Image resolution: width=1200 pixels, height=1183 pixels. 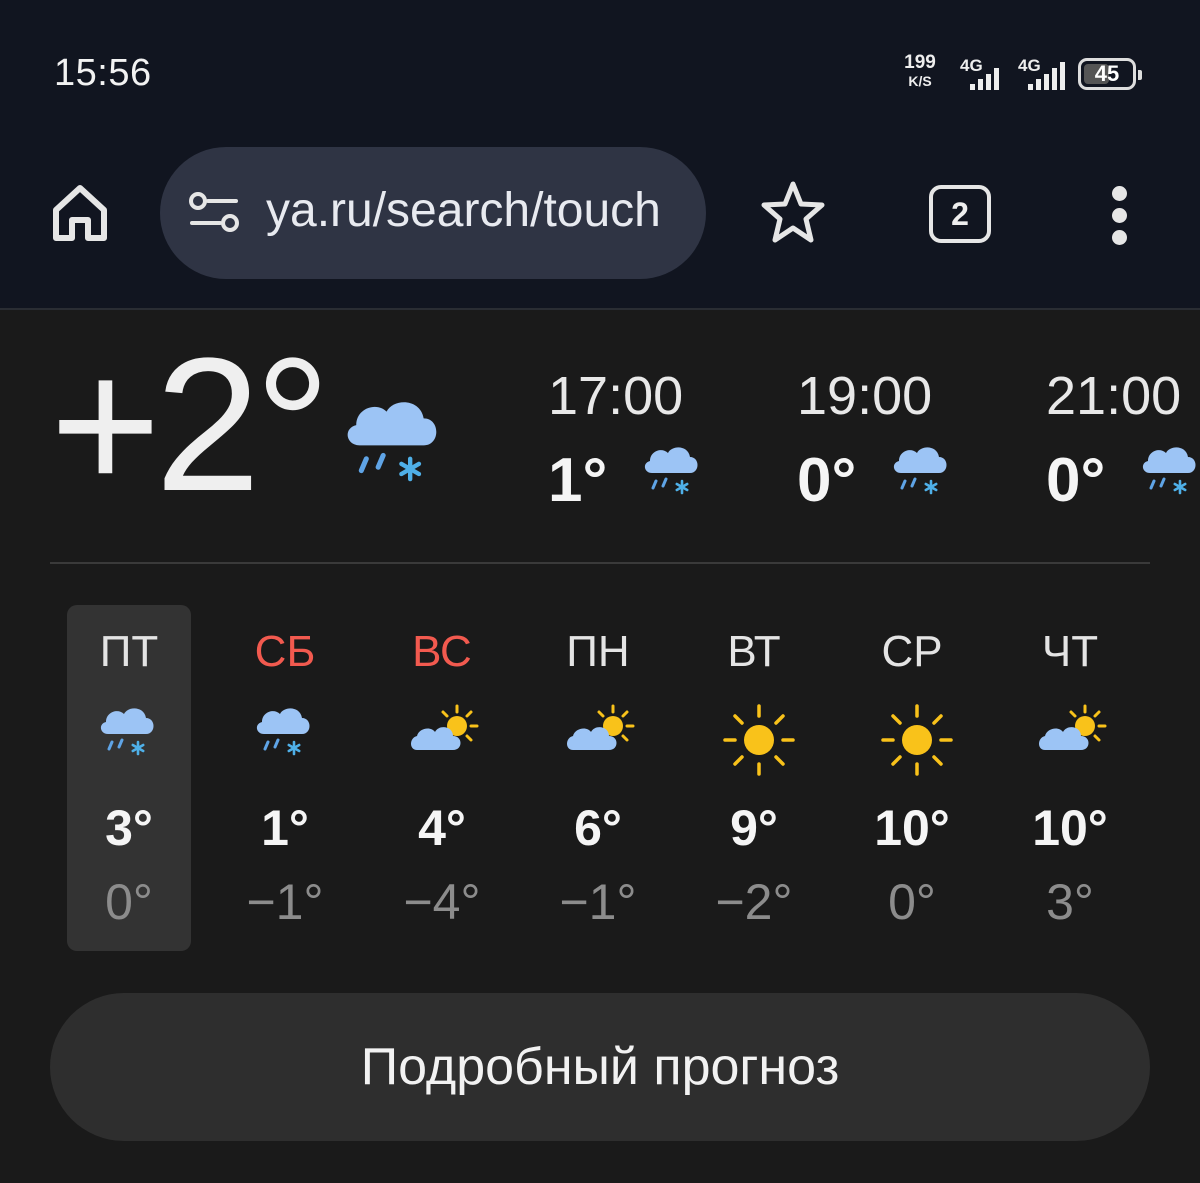 I want to click on star-icon, so click(x=793, y=212).